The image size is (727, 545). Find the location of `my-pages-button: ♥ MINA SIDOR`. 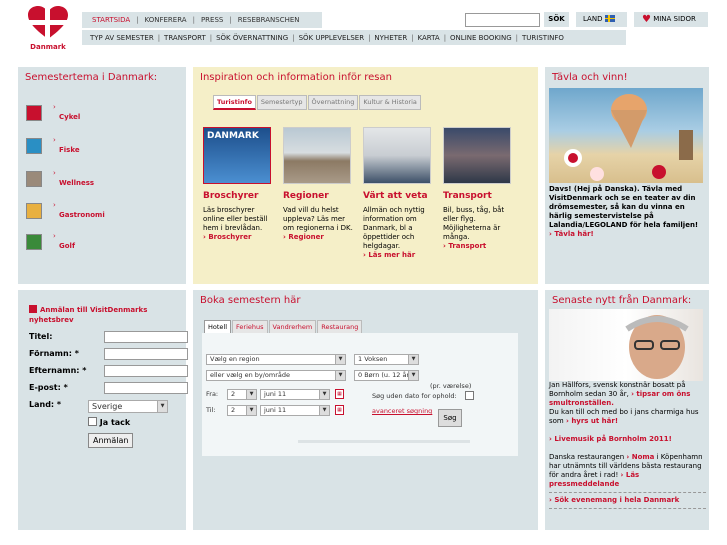

my-pages-button: ♥ MINA SIDOR is located at coordinates (671, 19).